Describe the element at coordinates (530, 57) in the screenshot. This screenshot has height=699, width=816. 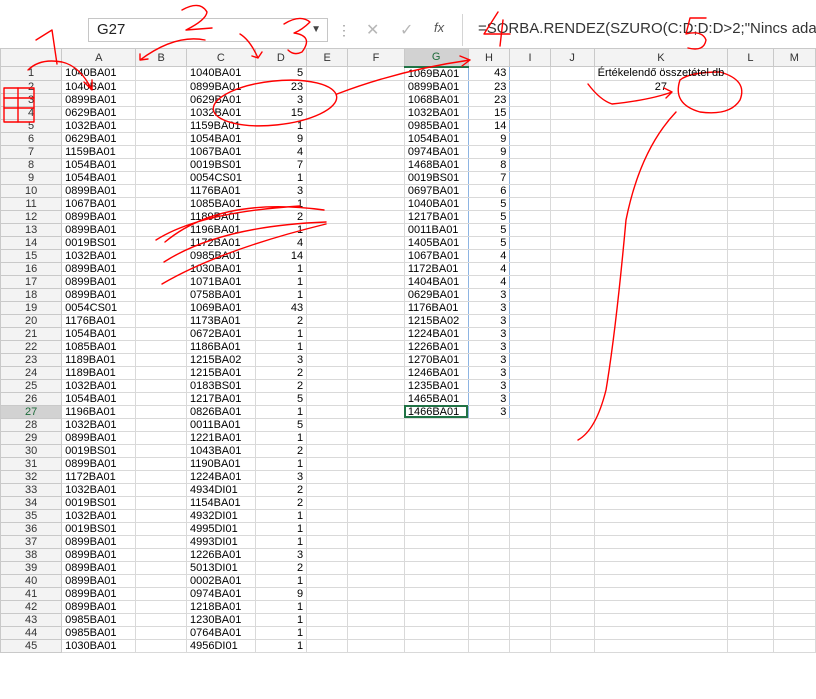
I see `column-header-i: I` at that location.